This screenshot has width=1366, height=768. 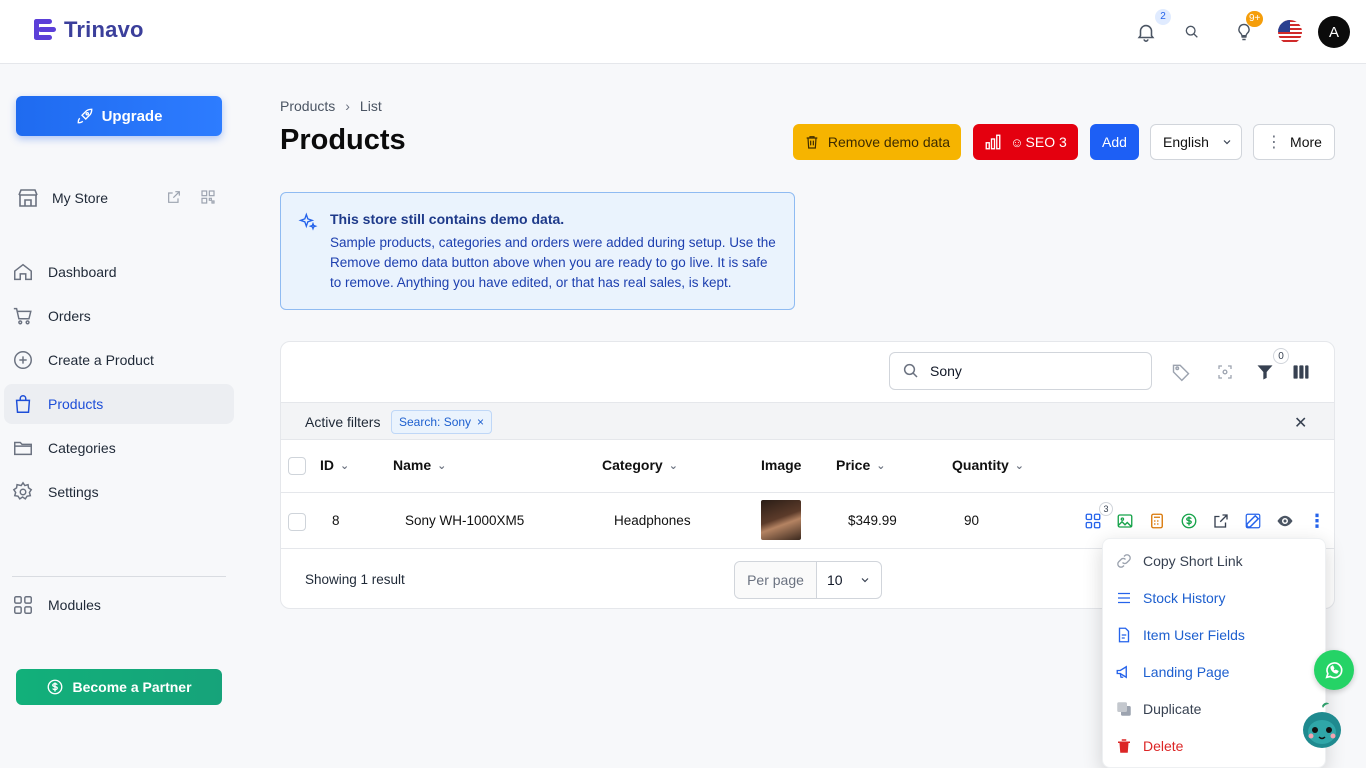 I want to click on menu-item-copy-short-link: Copy Short Link, so click(x=1179, y=561).